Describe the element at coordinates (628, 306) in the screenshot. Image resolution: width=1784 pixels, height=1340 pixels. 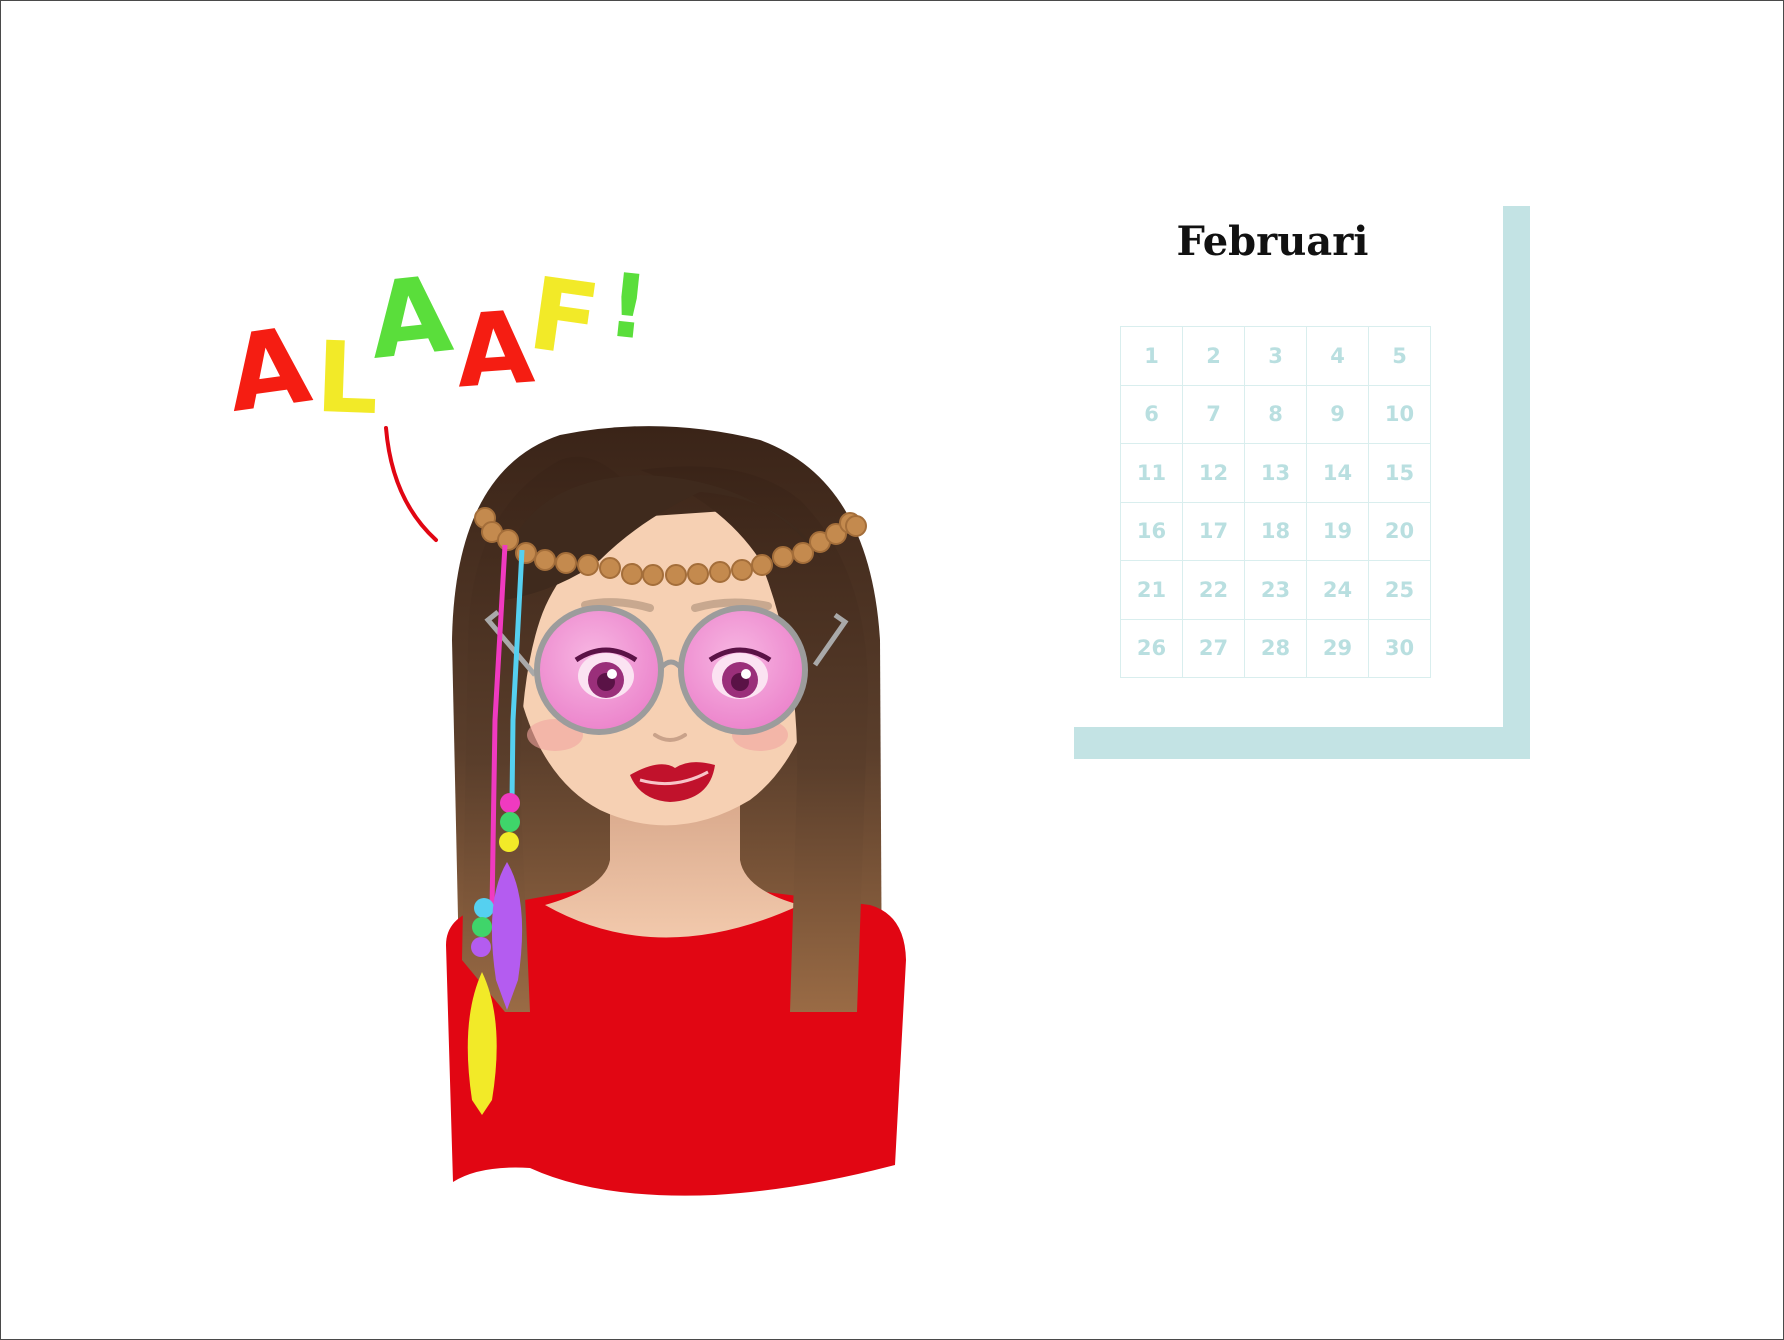
I see `alaaf-letter: !` at that location.